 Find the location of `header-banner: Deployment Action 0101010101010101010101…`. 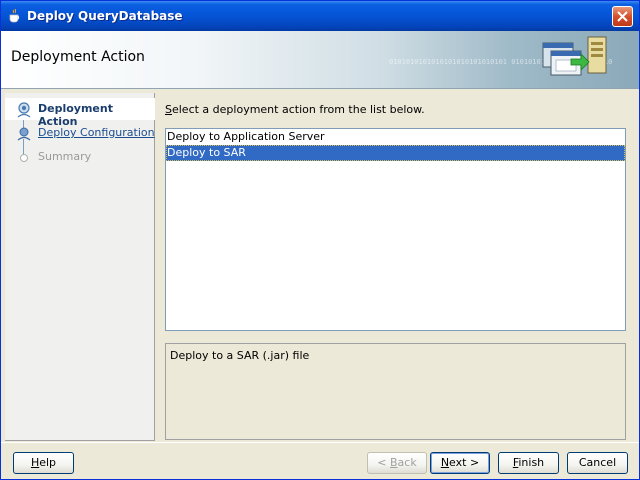

header-banner: Deployment Action 0101010101010101010101… is located at coordinates (320, 60).